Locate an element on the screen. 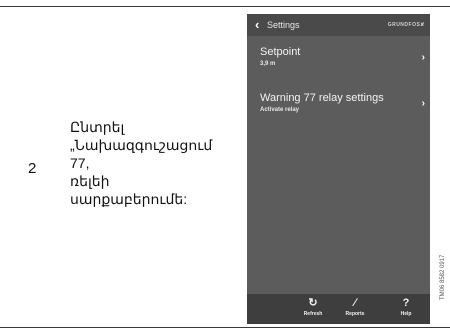 The width and height of the screenshot is (450, 336). grundfos-logo: GRUNDFOS✘ is located at coordinates (406, 25).